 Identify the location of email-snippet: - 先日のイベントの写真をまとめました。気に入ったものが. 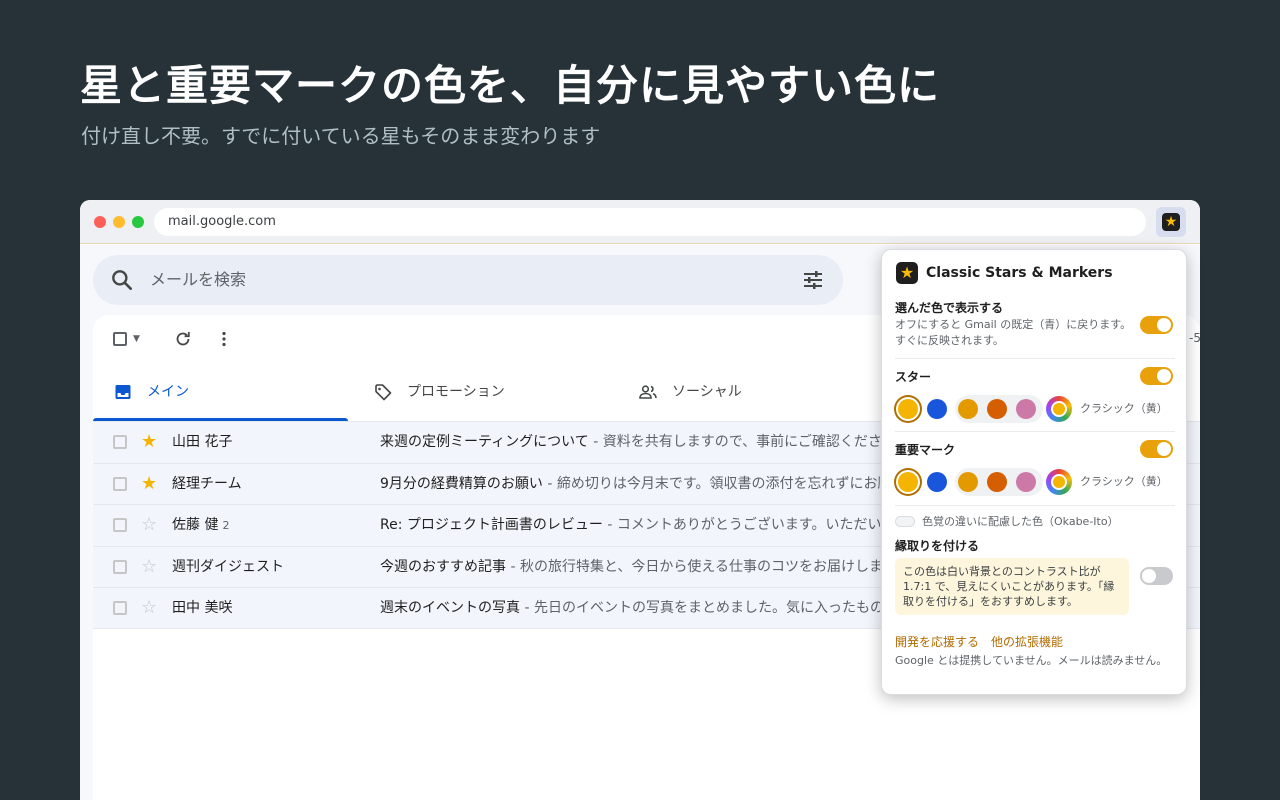
(700, 608).